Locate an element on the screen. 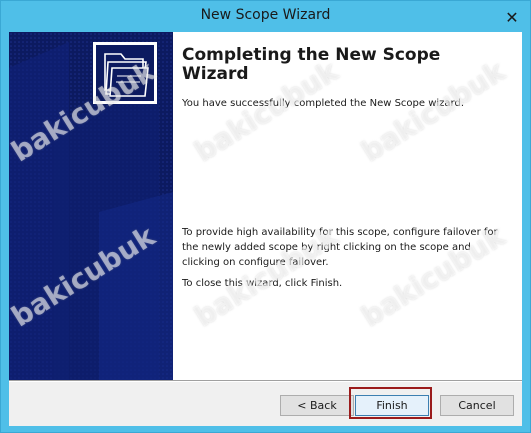 The width and height of the screenshot is (531, 433). close-icon: ✕ is located at coordinates (512, 17).